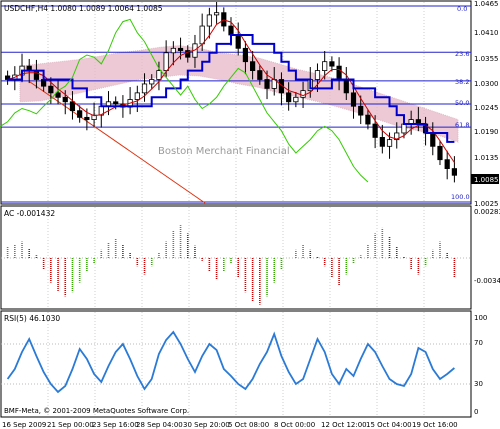 The height and width of the screenshot is (429, 500). Describe the element at coordinates (462, 54) in the screenshot. I see `fib-label: 23.6` at that location.